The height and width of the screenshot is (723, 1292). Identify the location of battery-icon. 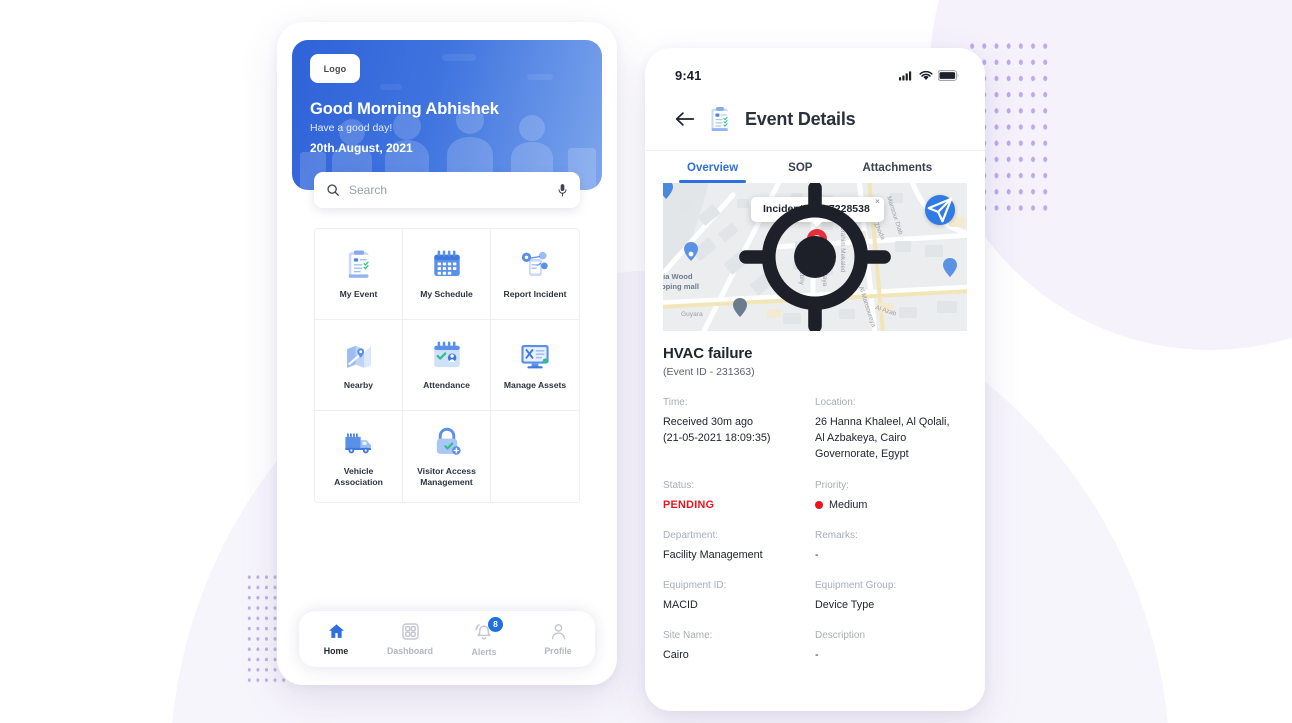
(948, 75).